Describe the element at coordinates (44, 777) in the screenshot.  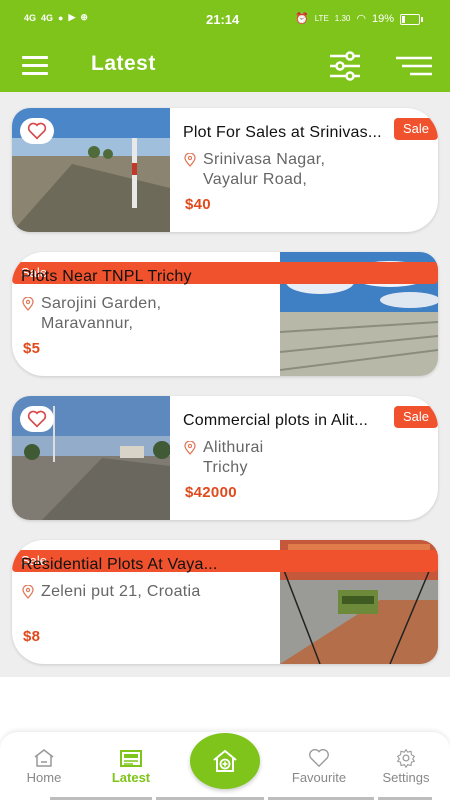
I see `nav-home-label: Home` at that location.